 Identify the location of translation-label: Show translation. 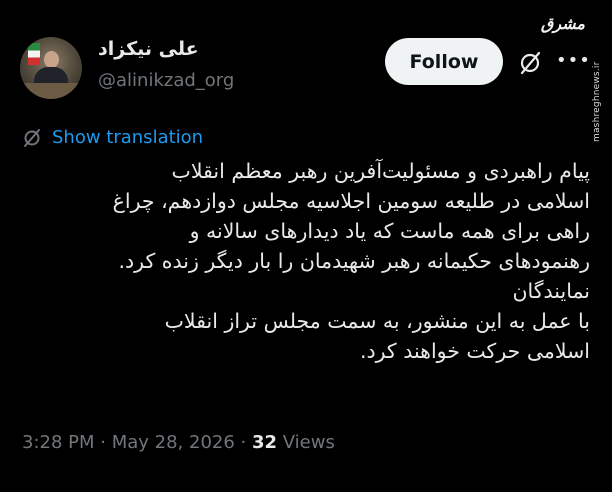
(127, 137).